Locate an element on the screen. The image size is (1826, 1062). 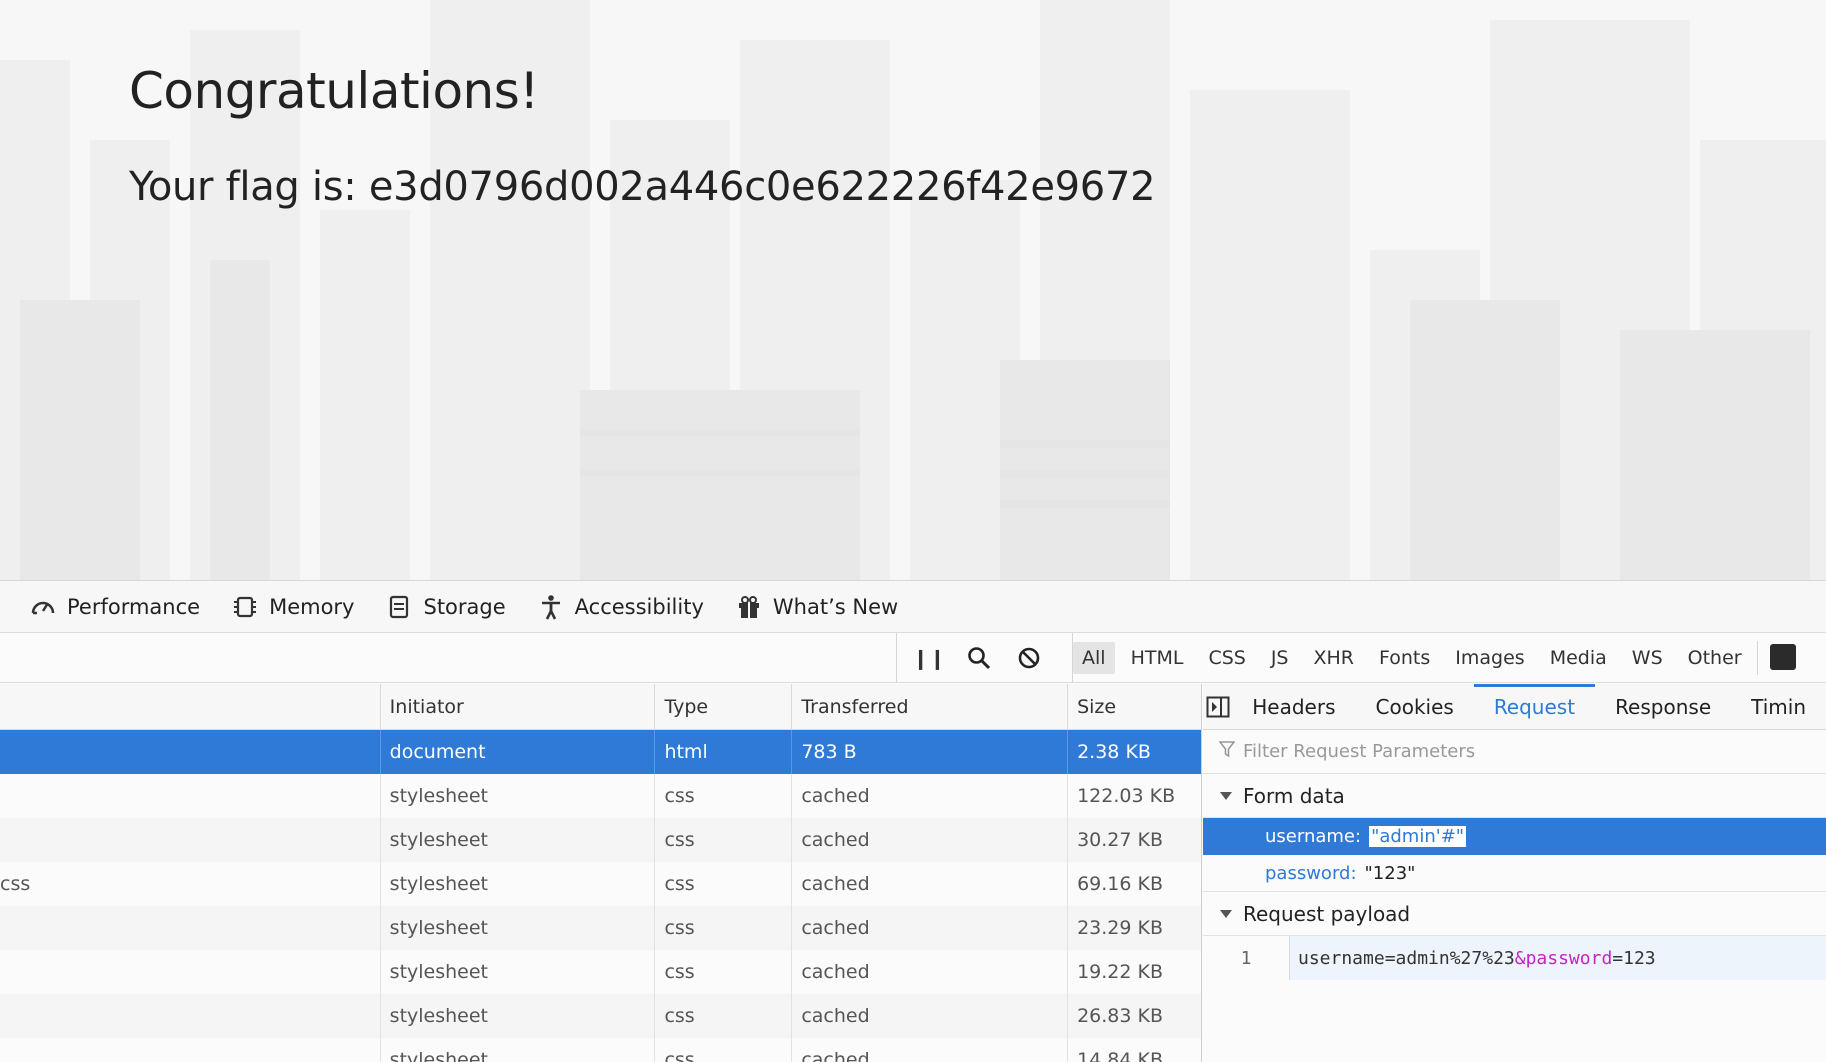
request-payload-section-header: Request payload is located at coordinates (1514, 914).